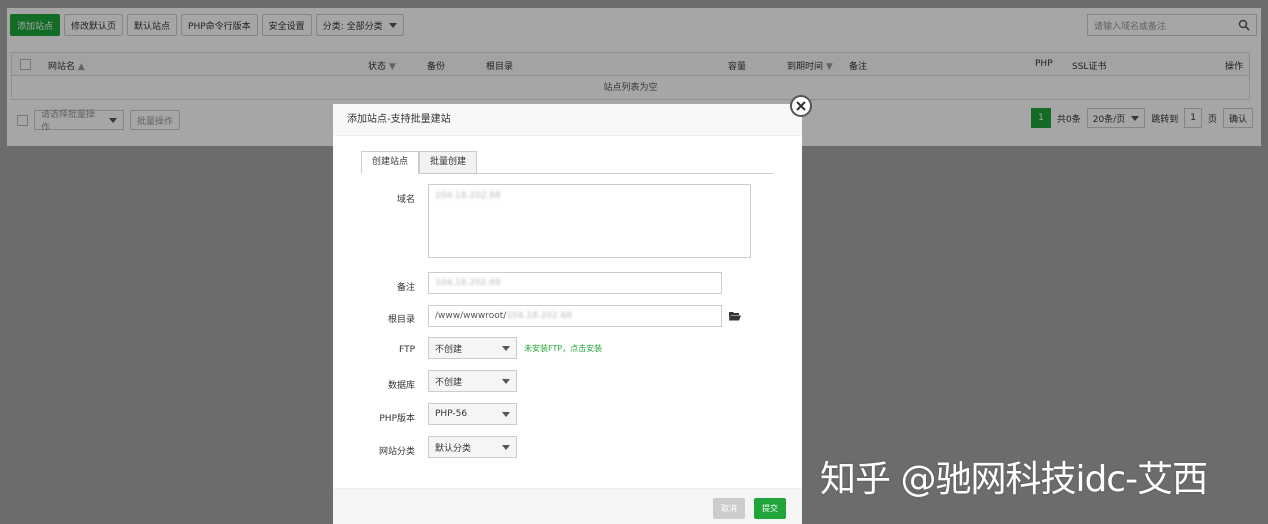 Image resolution: width=1268 pixels, height=524 pixels. I want to click on root-suffix: 104.18.202.68, so click(539, 316).